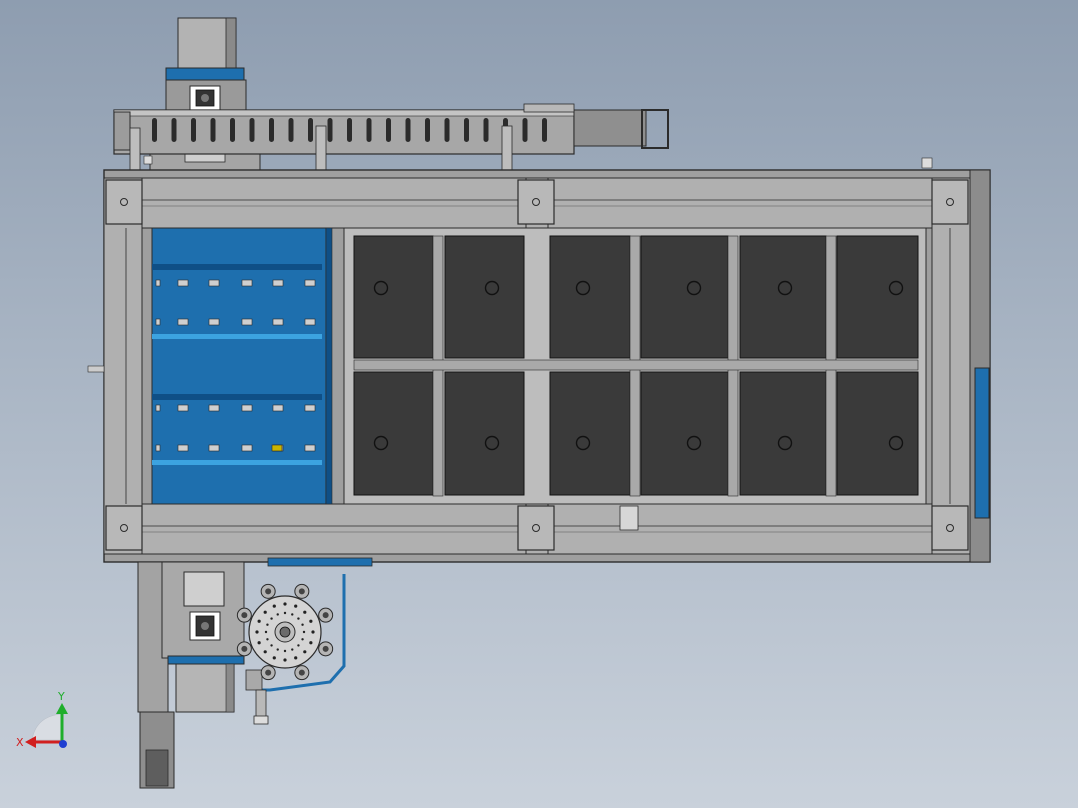 This screenshot has width=1078, height=808. I want to click on x-axis-label: X, so click(20, 742).